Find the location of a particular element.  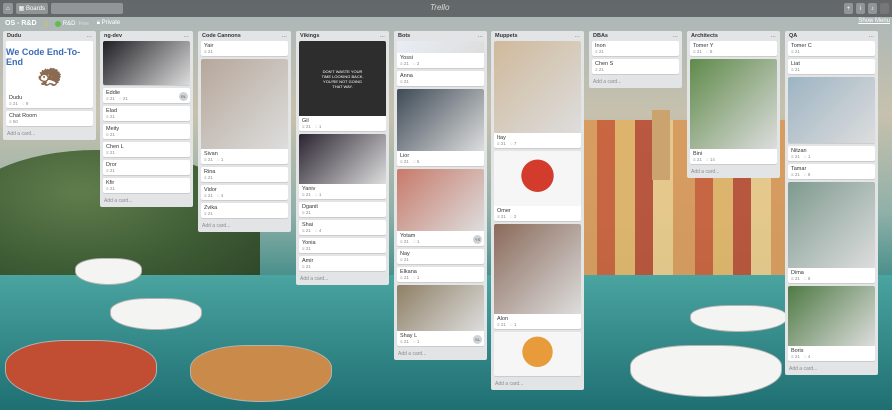

add-button: + is located at coordinates (848, 8).